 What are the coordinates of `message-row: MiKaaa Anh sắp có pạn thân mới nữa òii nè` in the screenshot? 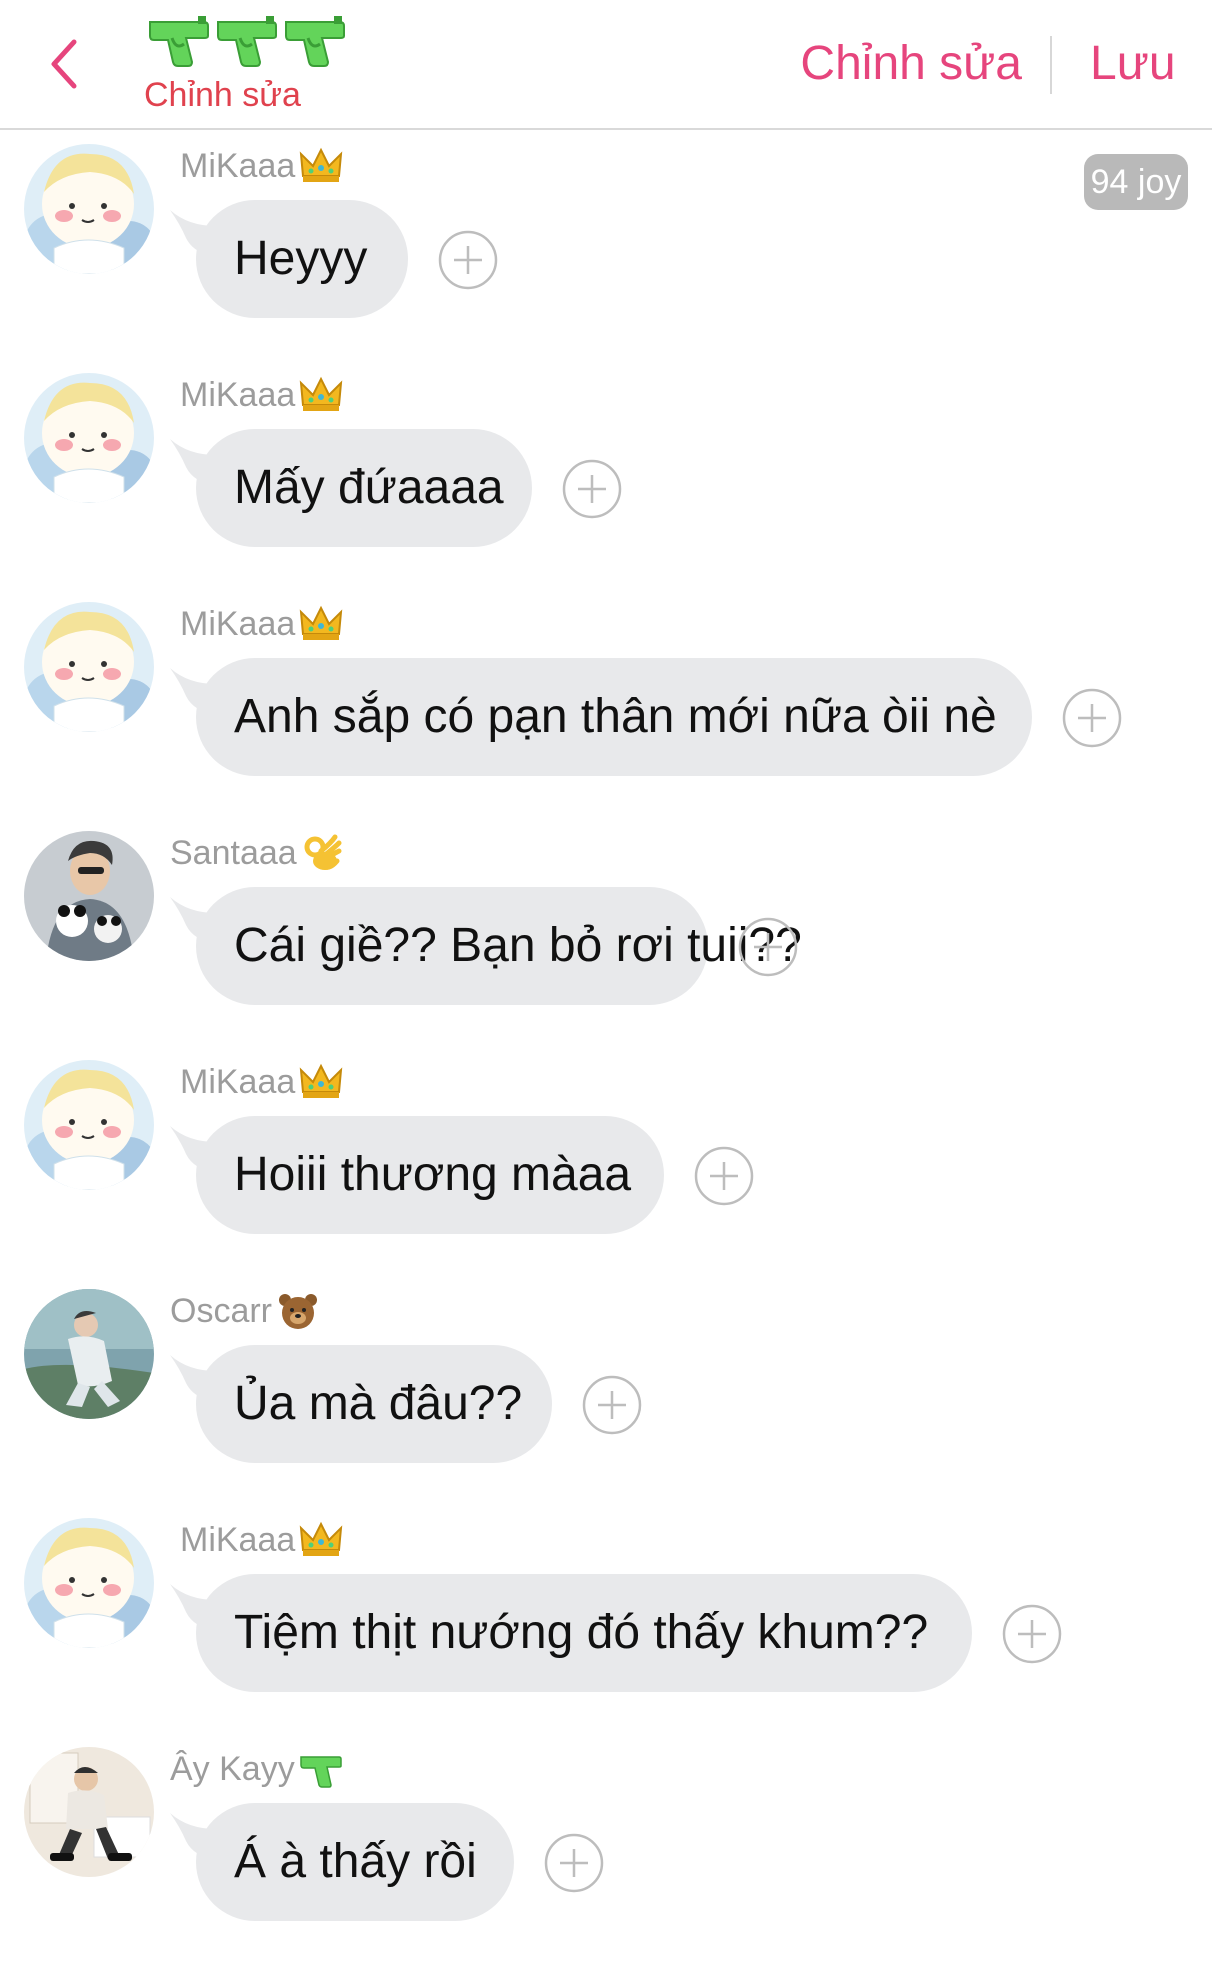 It's located at (606, 712).